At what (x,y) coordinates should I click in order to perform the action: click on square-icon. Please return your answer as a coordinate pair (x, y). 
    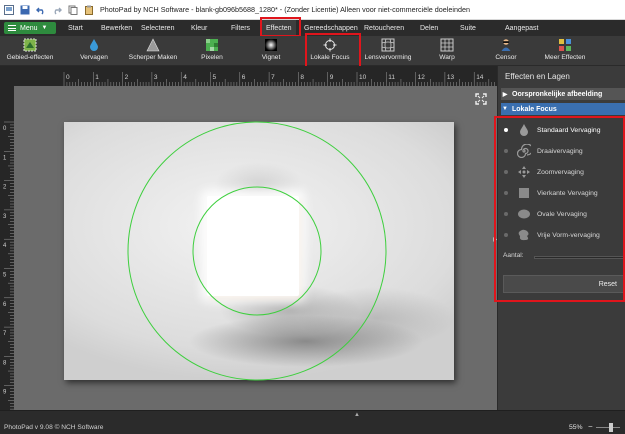
    Looking at the image, I should click on (524, 193).